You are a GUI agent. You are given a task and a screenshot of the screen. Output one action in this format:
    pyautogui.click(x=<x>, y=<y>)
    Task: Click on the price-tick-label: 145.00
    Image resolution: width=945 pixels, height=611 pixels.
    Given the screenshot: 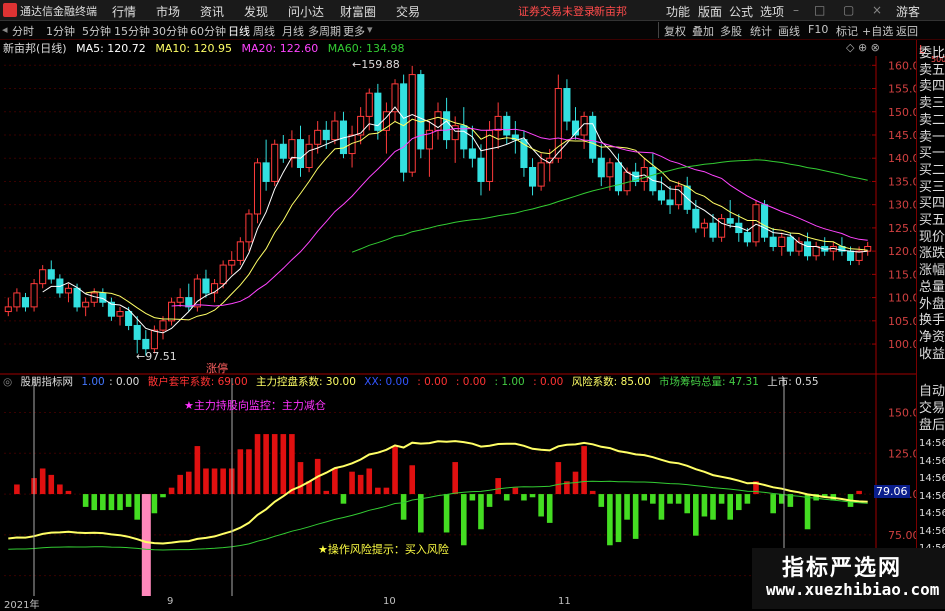 What is the action you would take?
    pyautogui.click(x=902, y=135)
    